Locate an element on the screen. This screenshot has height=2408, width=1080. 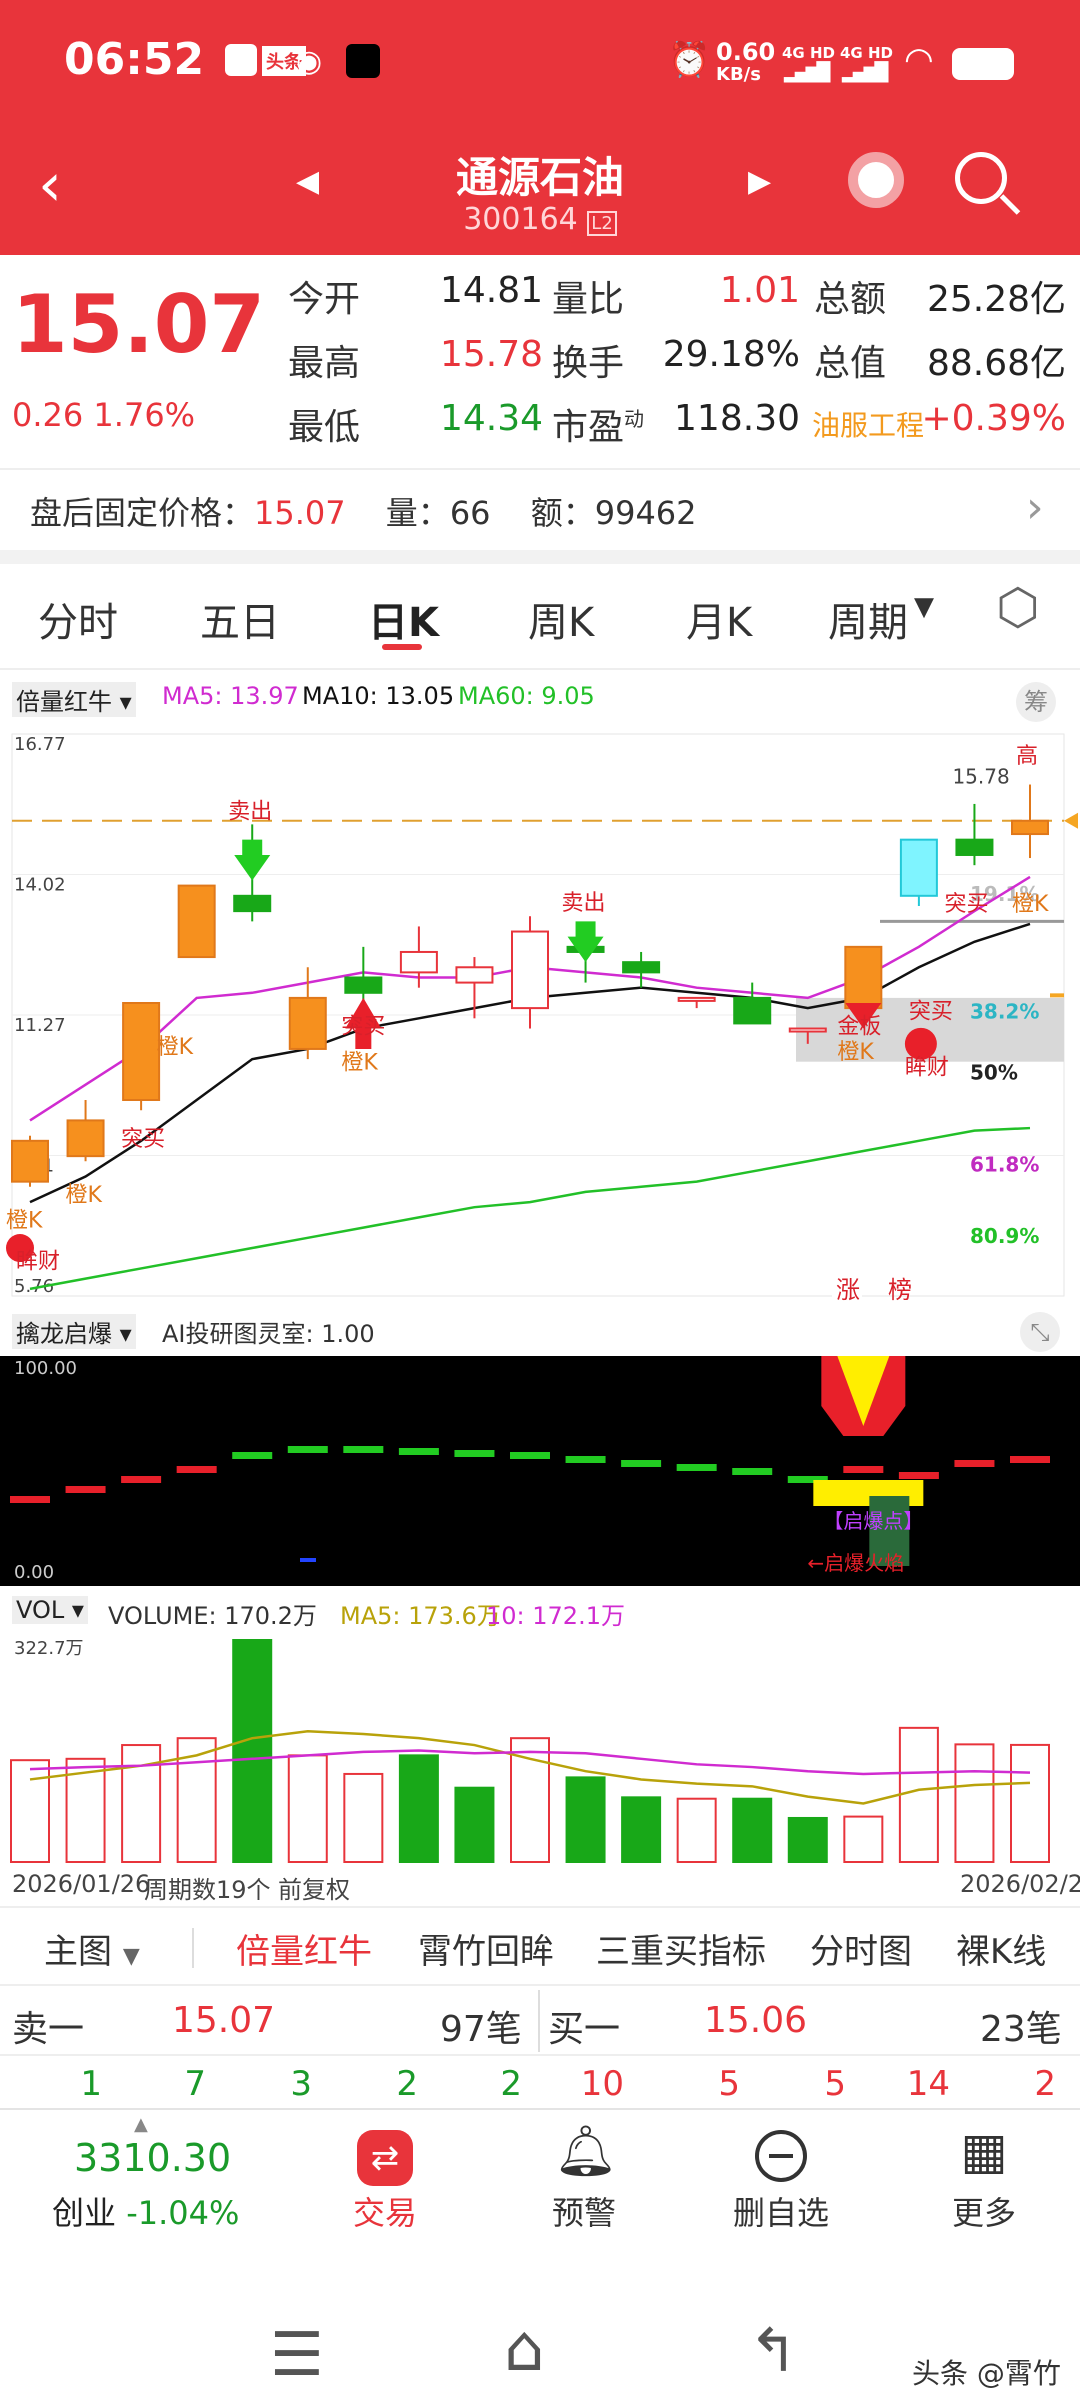
next-stock-icon: ▶ is located at coordinates (759, 181).